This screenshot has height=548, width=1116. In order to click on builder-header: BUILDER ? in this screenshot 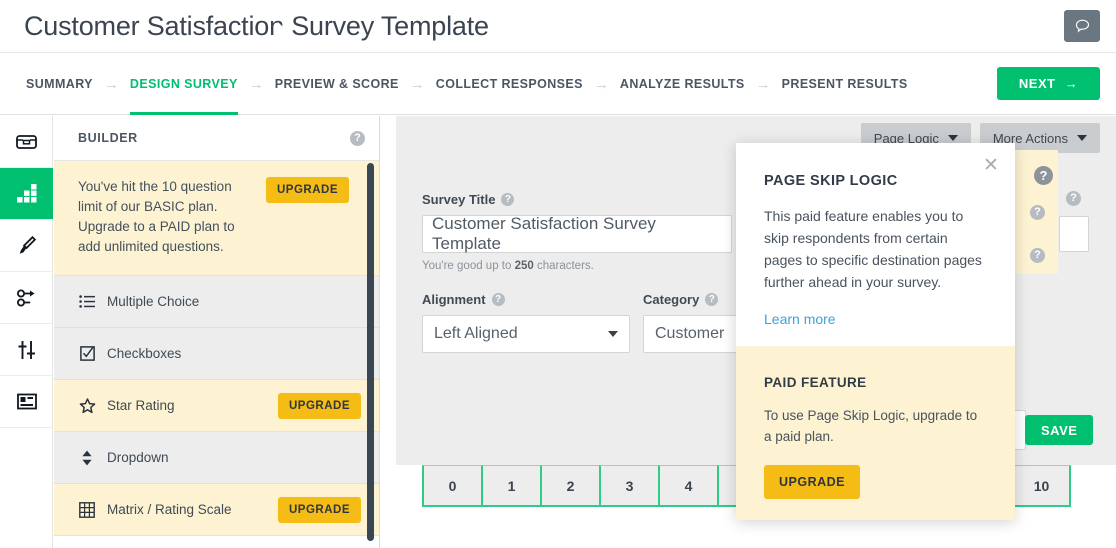, I will do `click(216, 138)`.